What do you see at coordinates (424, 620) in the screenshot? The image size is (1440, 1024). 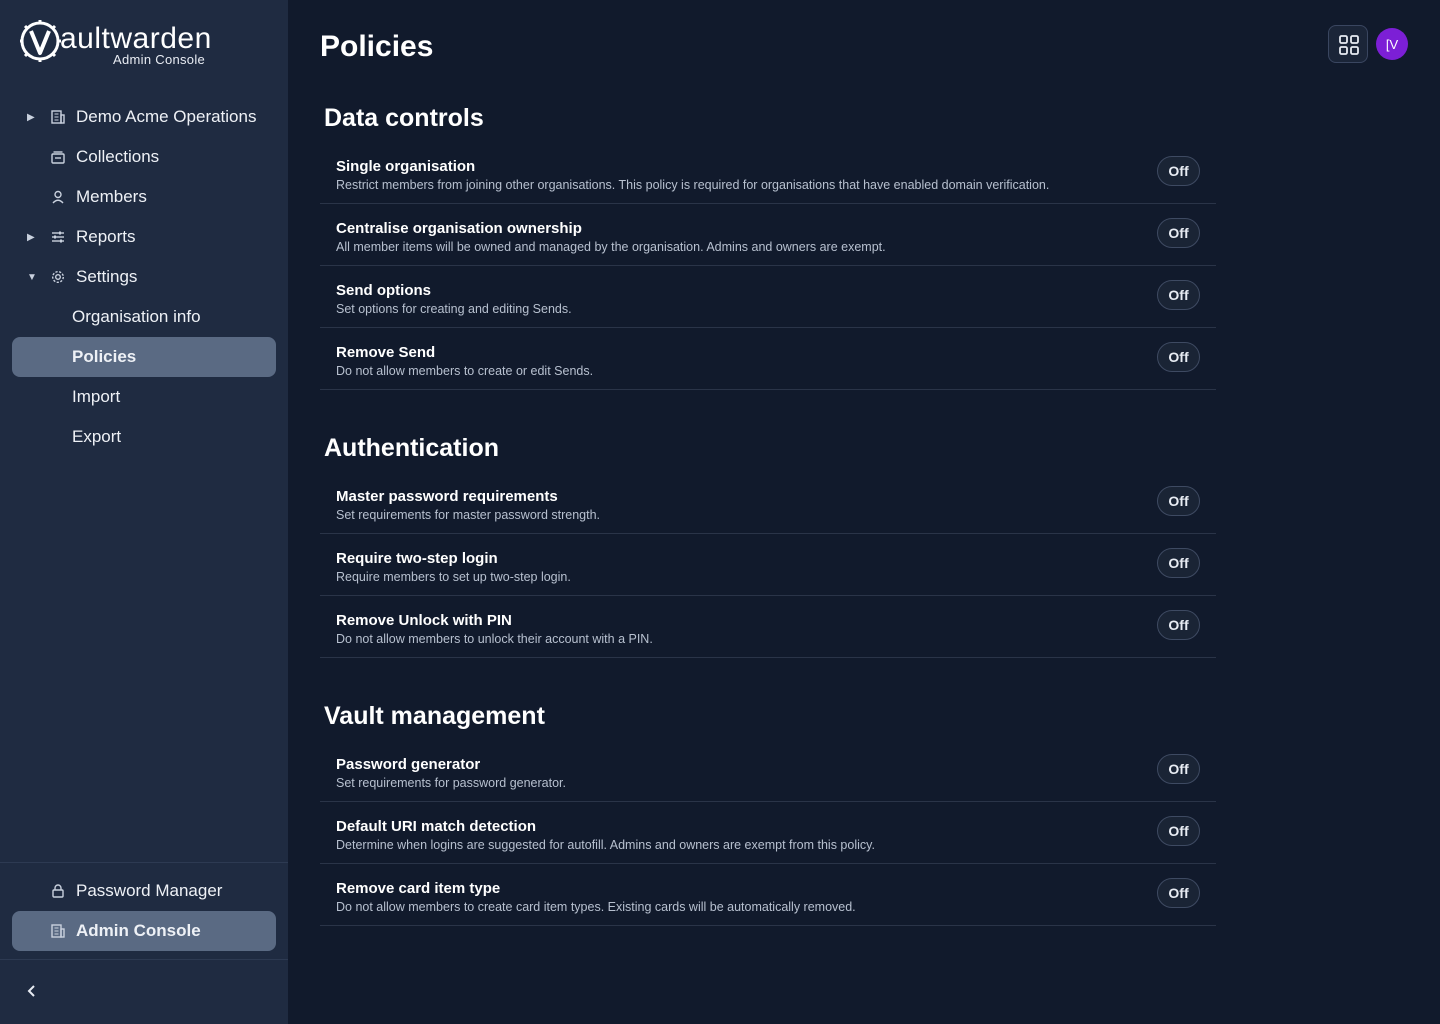 I see `policy-title: Remove Unlock with PIN` at bounding box center [424, 620].